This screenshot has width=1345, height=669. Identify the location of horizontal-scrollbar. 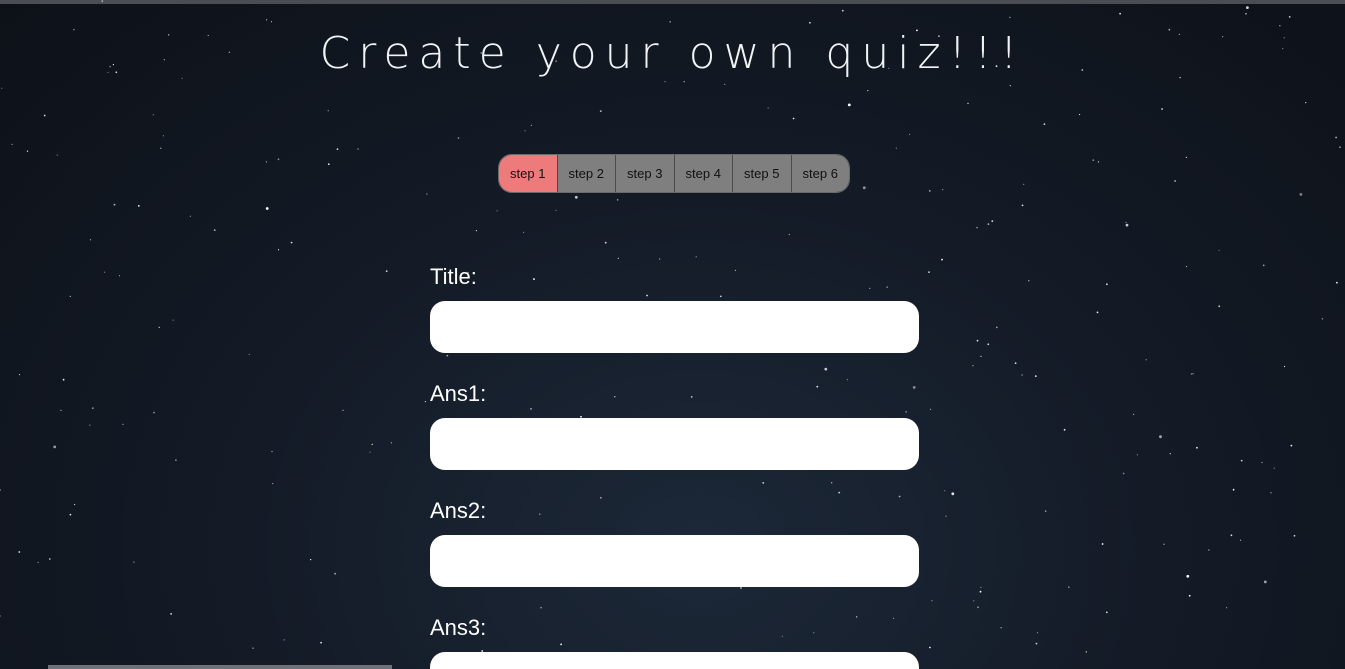
(220, 667).